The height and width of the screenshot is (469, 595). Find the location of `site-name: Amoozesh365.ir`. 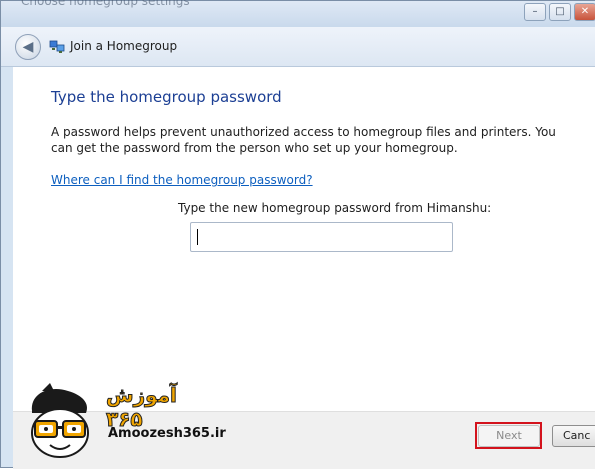

site-name: Amoozesh365.ir is located at coordinates (167, 433).